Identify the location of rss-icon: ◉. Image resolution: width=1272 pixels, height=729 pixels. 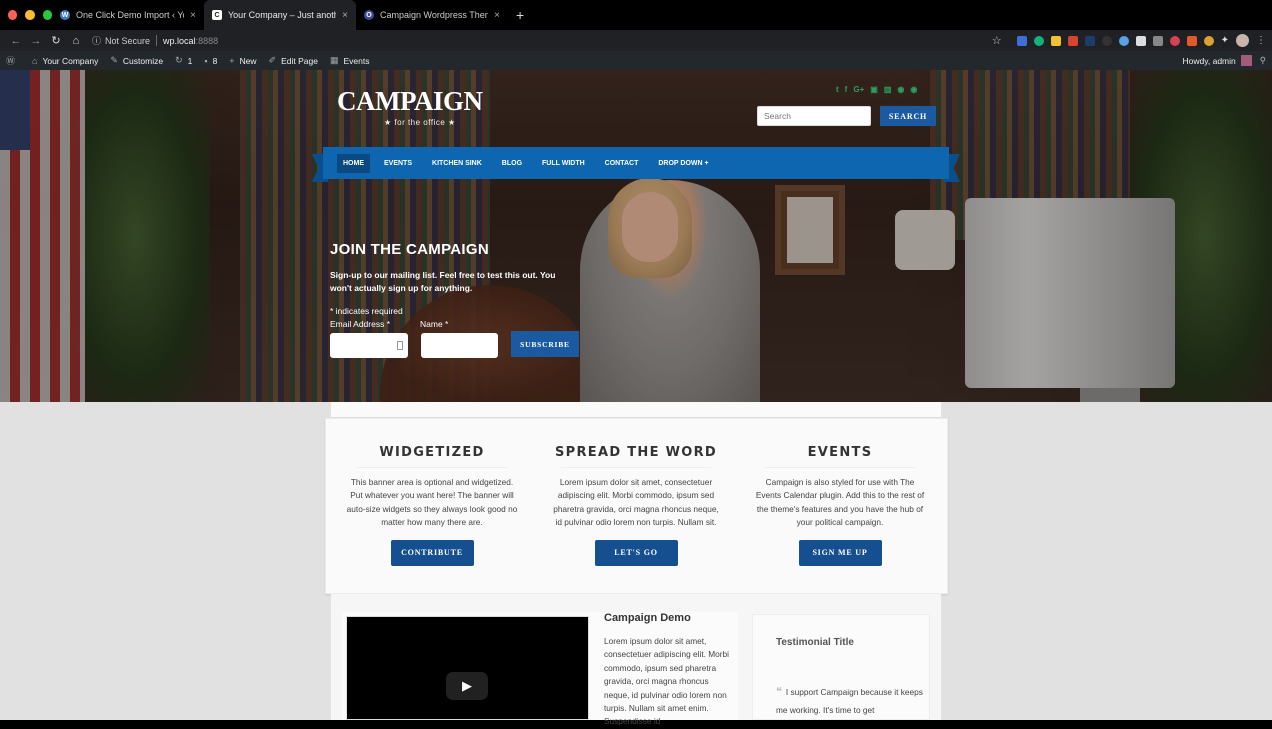
(913, 89).